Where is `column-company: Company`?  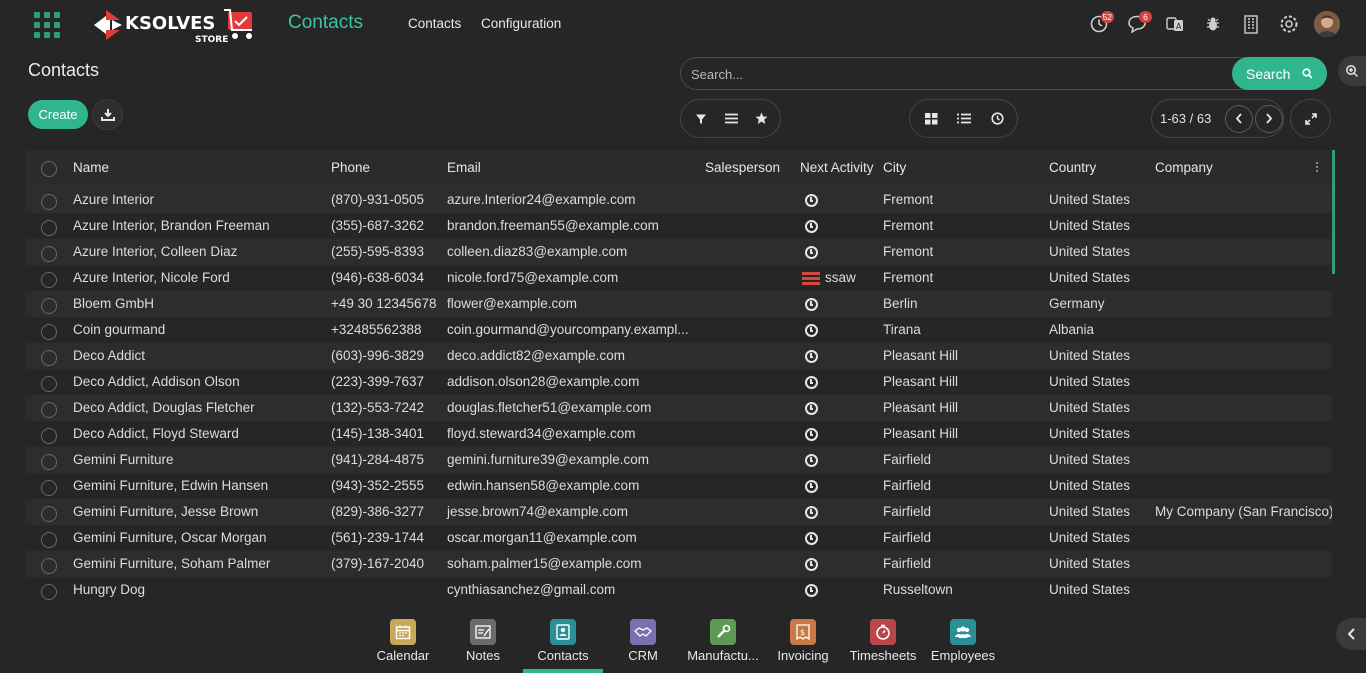
column-company: Company is located at coordinates (1184, 167).